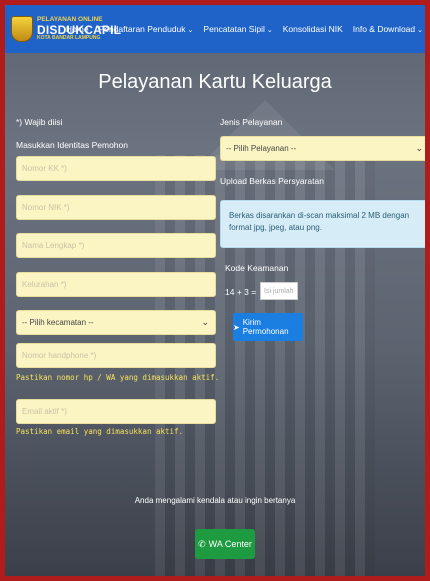 This screenshot has width=430, height=581. I want to click on page-title: Pelayanan Kartu Keluarga, so click(215, 82).